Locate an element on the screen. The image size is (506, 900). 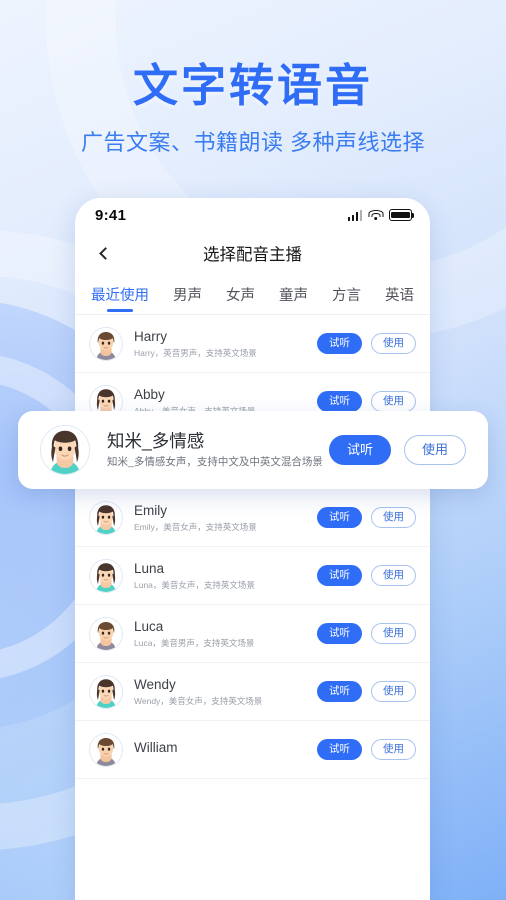
voice-desc: Harry，英音男声，支持英文场景 is located at coordinates (195, 352).